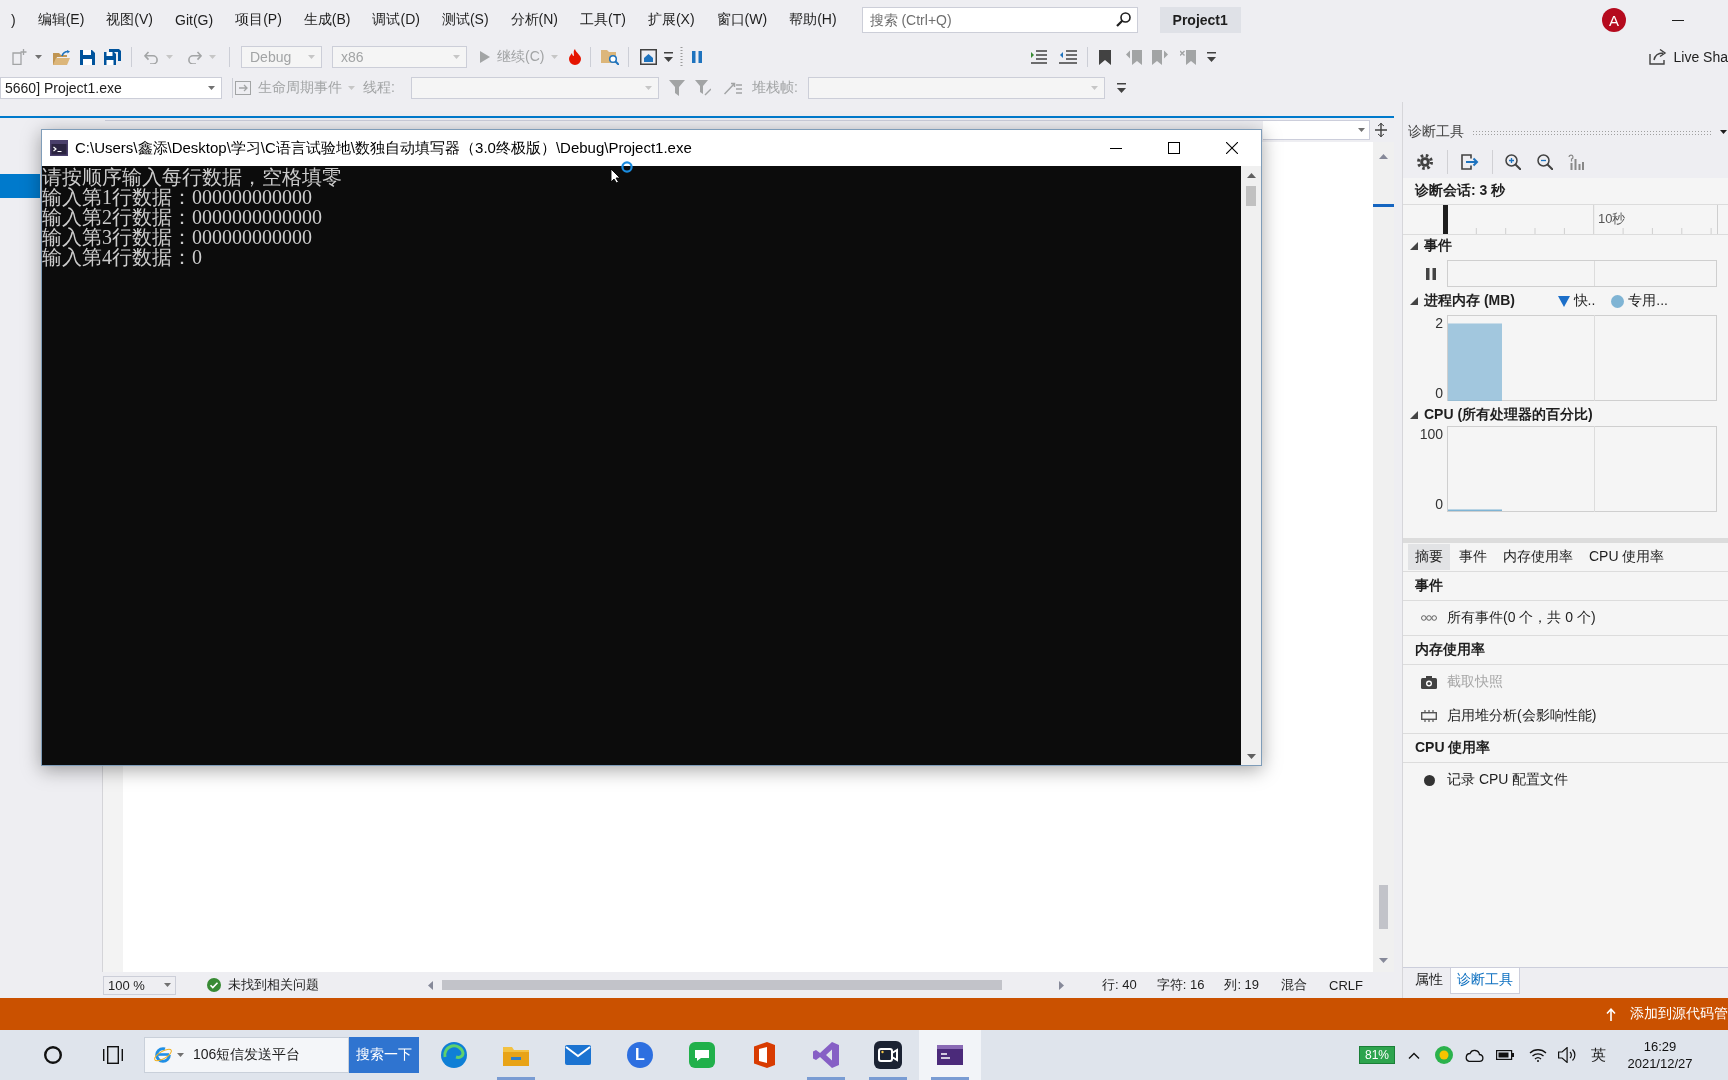  What do you see at coordinates (1538, 1055) in the screenshot?
I see `wifi-icon` at bounding box center [1538, 1055].